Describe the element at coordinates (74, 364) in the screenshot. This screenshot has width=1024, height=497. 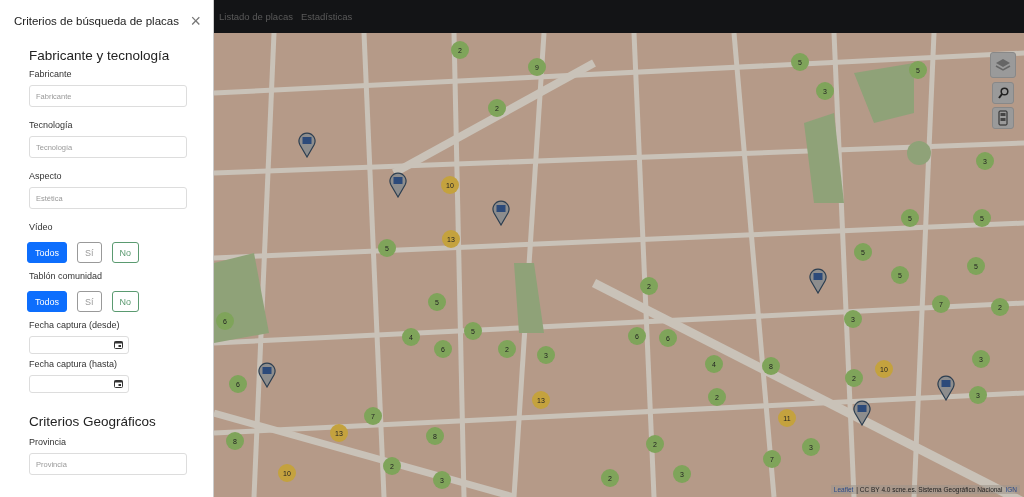
I see `field-label: Fecha captura (hasta)` at that location.